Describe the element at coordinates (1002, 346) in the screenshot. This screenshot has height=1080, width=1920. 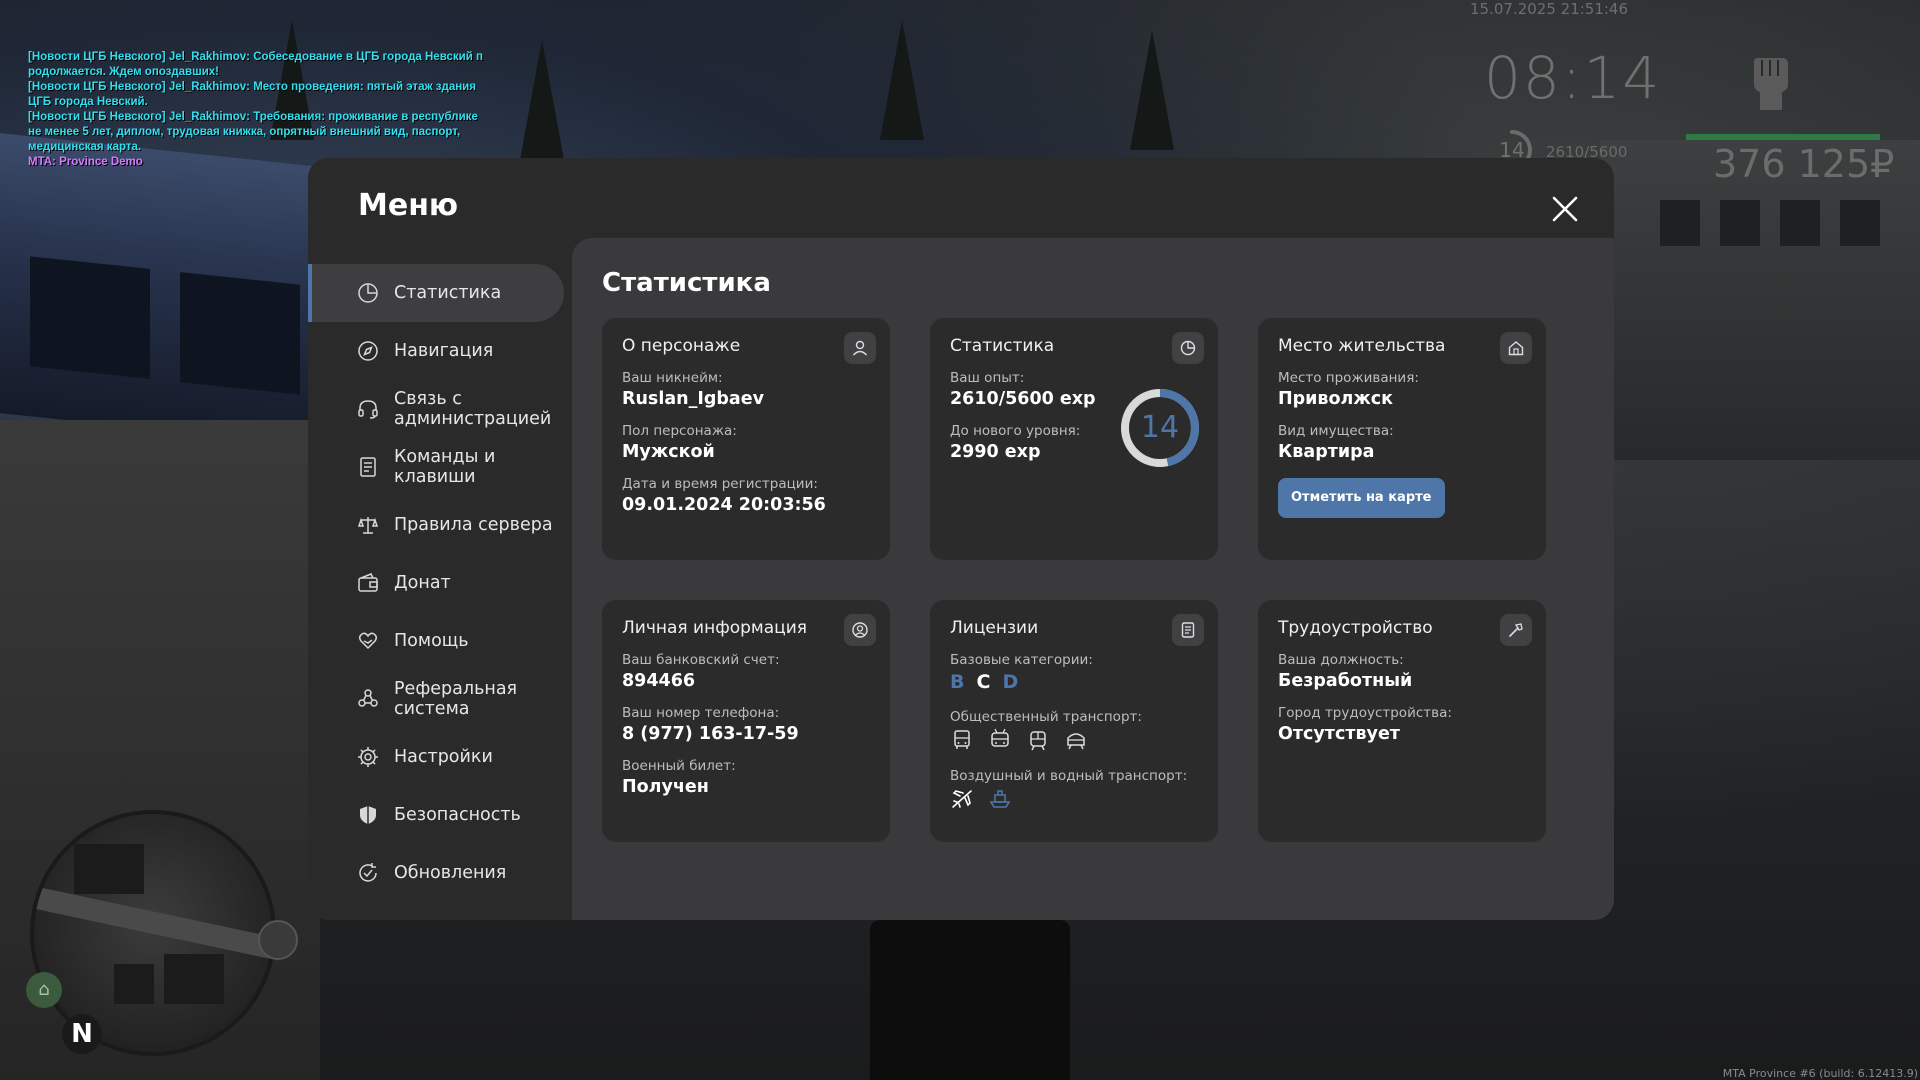
I see `card-title: Статистика` at that location.